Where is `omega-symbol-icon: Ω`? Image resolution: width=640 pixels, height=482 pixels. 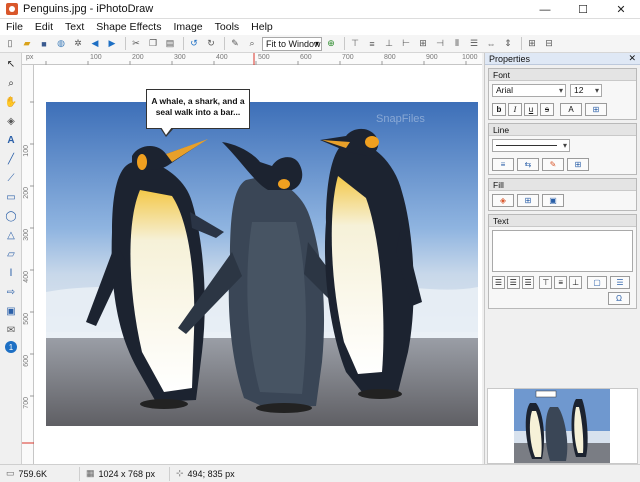 omega-symbol-icon: Ω is located at coordinates (619, 298).